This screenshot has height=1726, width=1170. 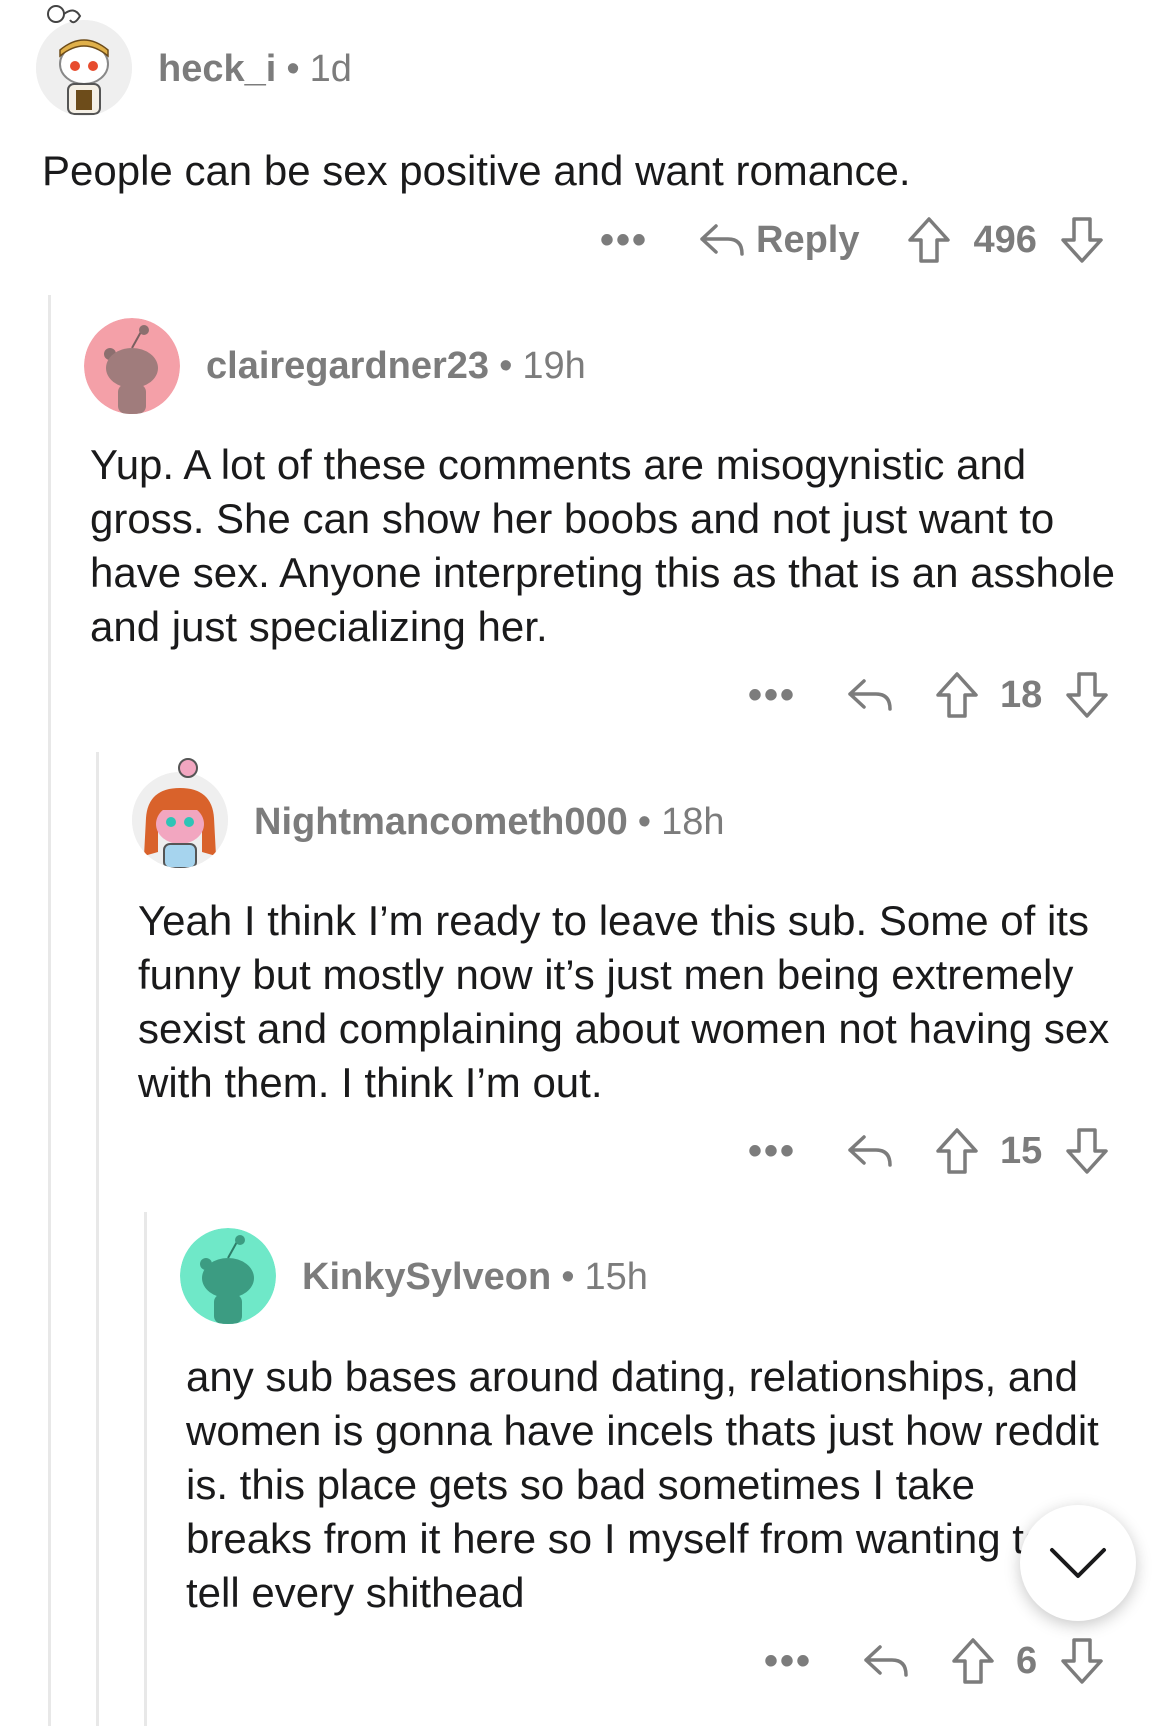 I want to click on comment-actions: ••• 15, so click(x=929, y=1151).